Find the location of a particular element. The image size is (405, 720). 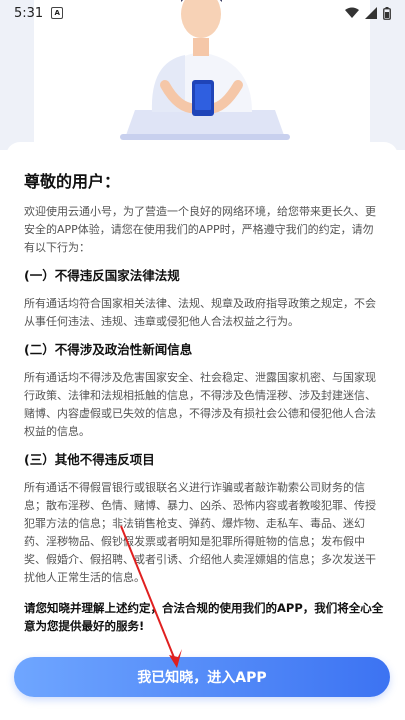

section-heading-3: (三）其他不得违反项目 is located at coordinates (89, 459).